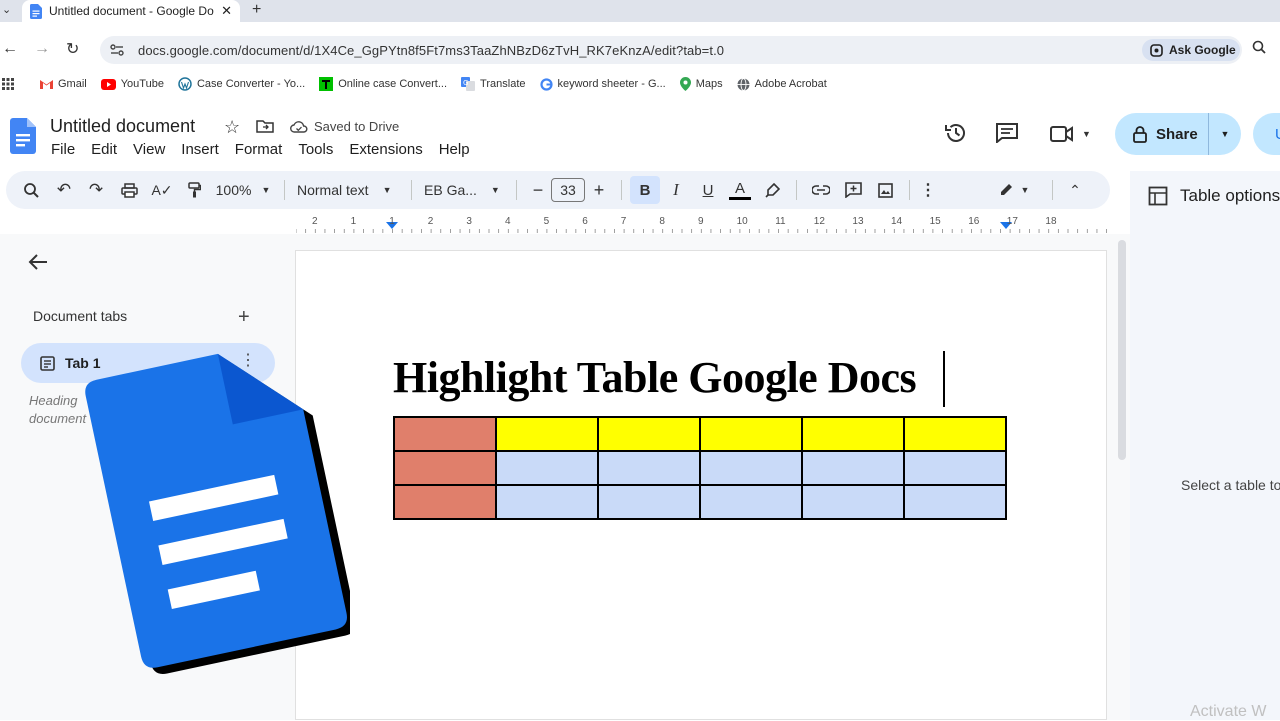 This screenshot has width=1280, height=721. What do you see at coordinates (454, 149) in the screenshot?
I see `menu-help: Help` at bounding box center [454, 149].